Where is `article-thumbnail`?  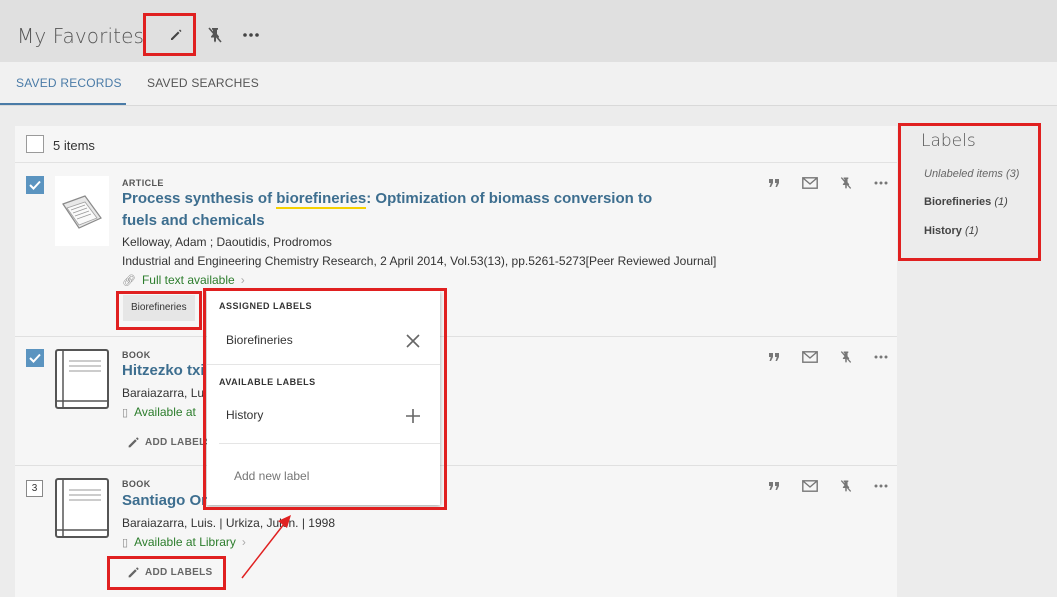
article-thumbnail is located at coordinates (82, 211).